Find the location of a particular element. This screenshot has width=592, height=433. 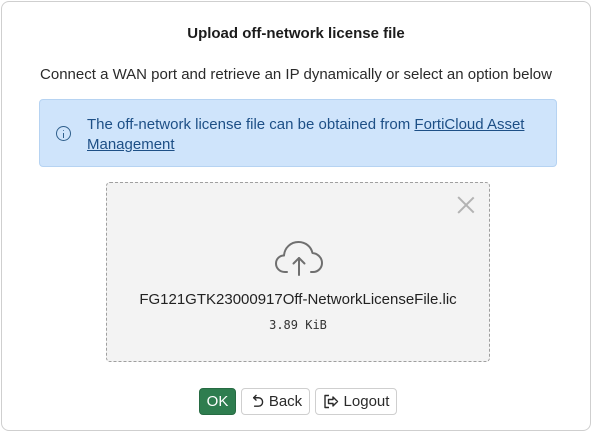

file-size: 3.89 KiB is located at coordinates (298, 325).